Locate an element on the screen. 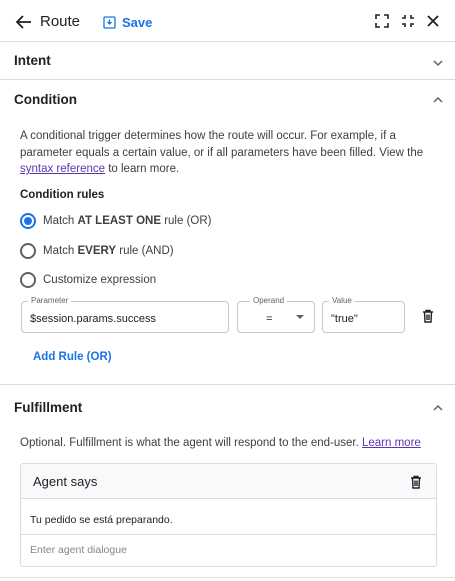 The height and width of the screenshot is (581, 455). close-icon is located at coordinates (433, 21).